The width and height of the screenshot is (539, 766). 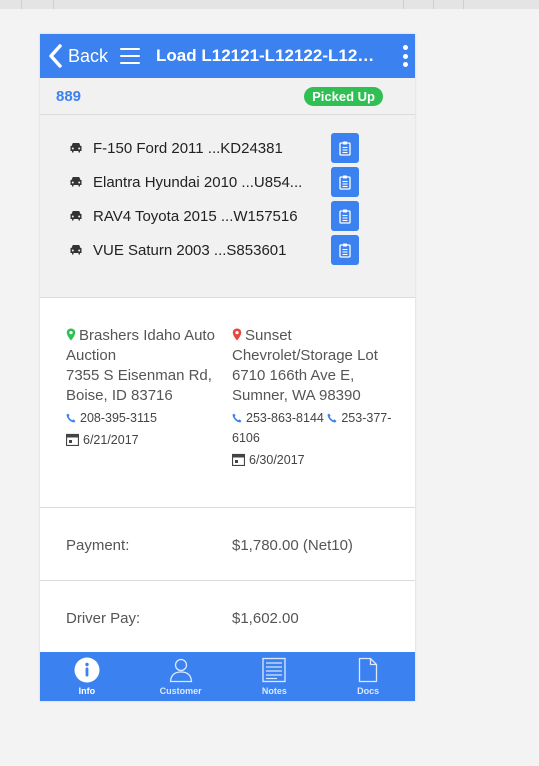 I want to click on document-icon, so click(x=368, y=670).